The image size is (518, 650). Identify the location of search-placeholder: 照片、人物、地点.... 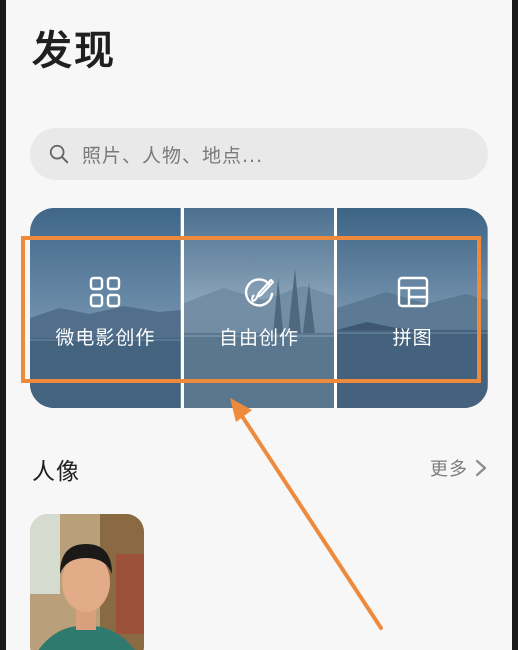
(173, 155).